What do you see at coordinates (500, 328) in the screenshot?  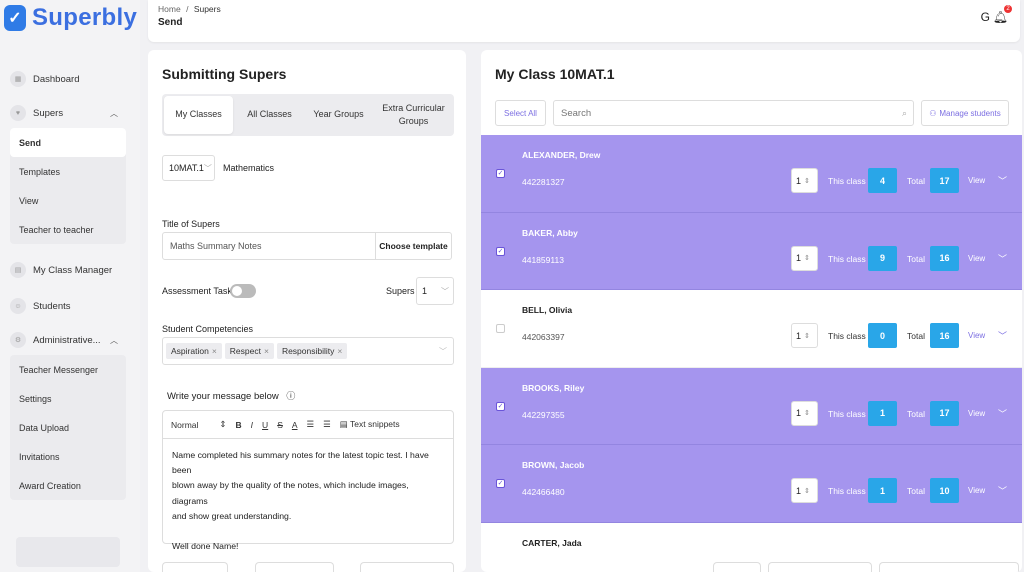 I see `student-checkbox` at bounding box center [500, 328].